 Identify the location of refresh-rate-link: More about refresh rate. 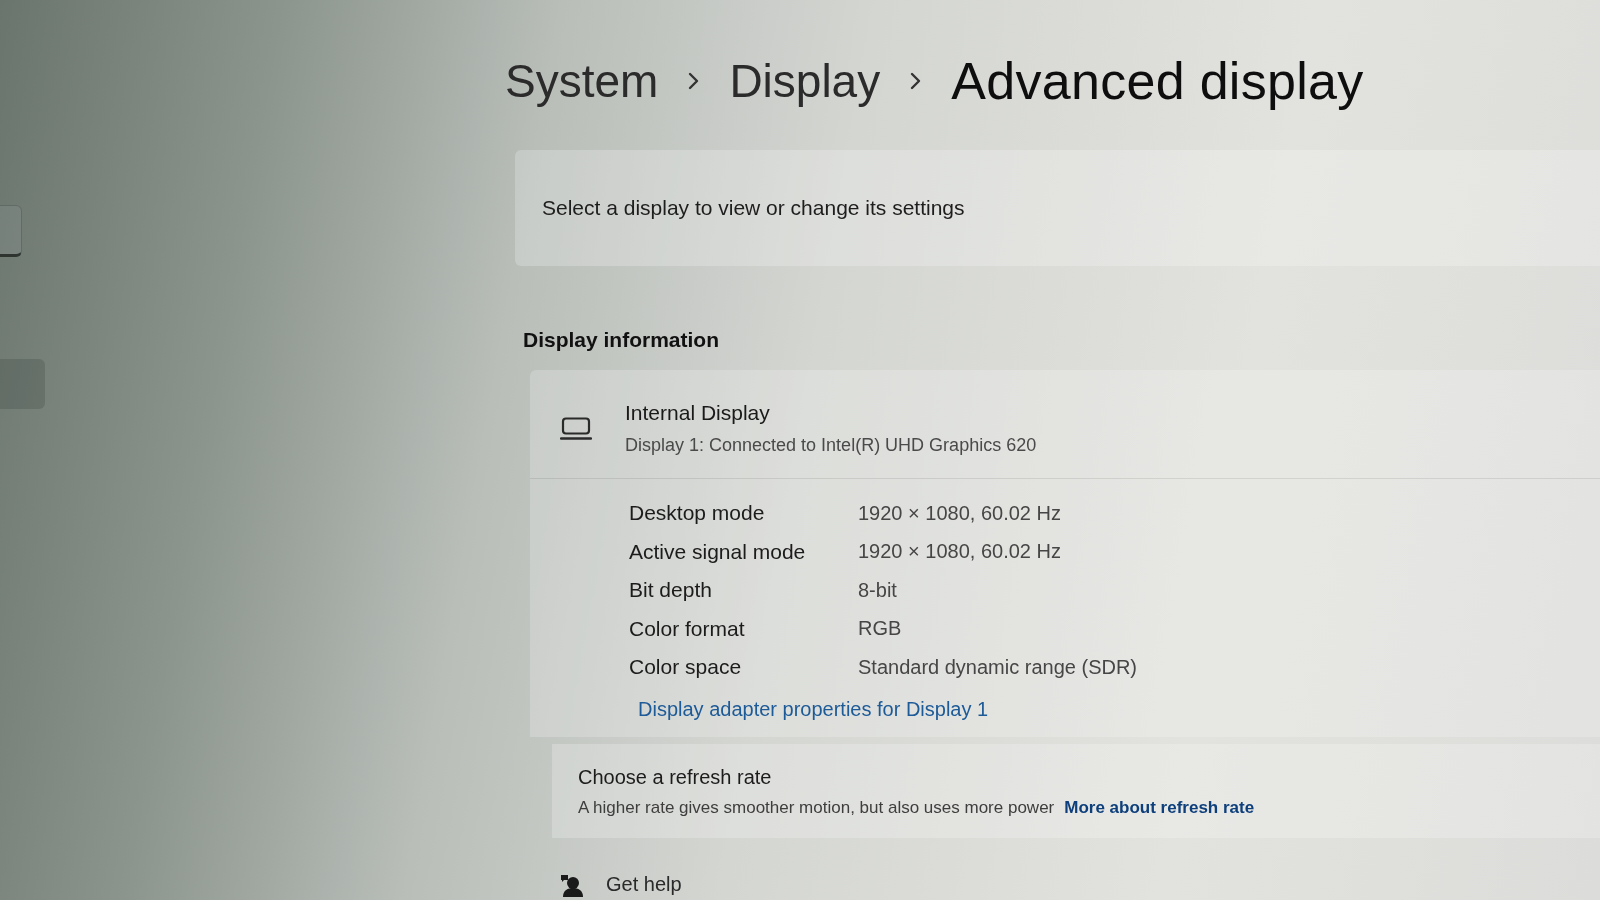
(1159, 807).